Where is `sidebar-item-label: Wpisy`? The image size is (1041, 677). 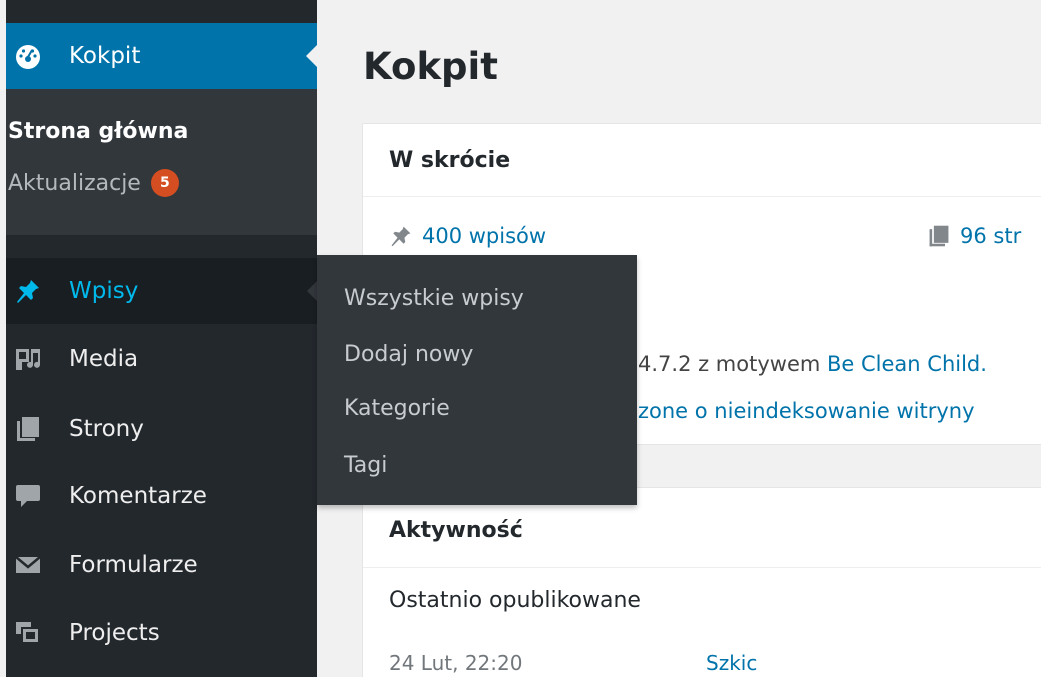
sidebar-item-label: Wpisy is located at coordinates (104, 291).